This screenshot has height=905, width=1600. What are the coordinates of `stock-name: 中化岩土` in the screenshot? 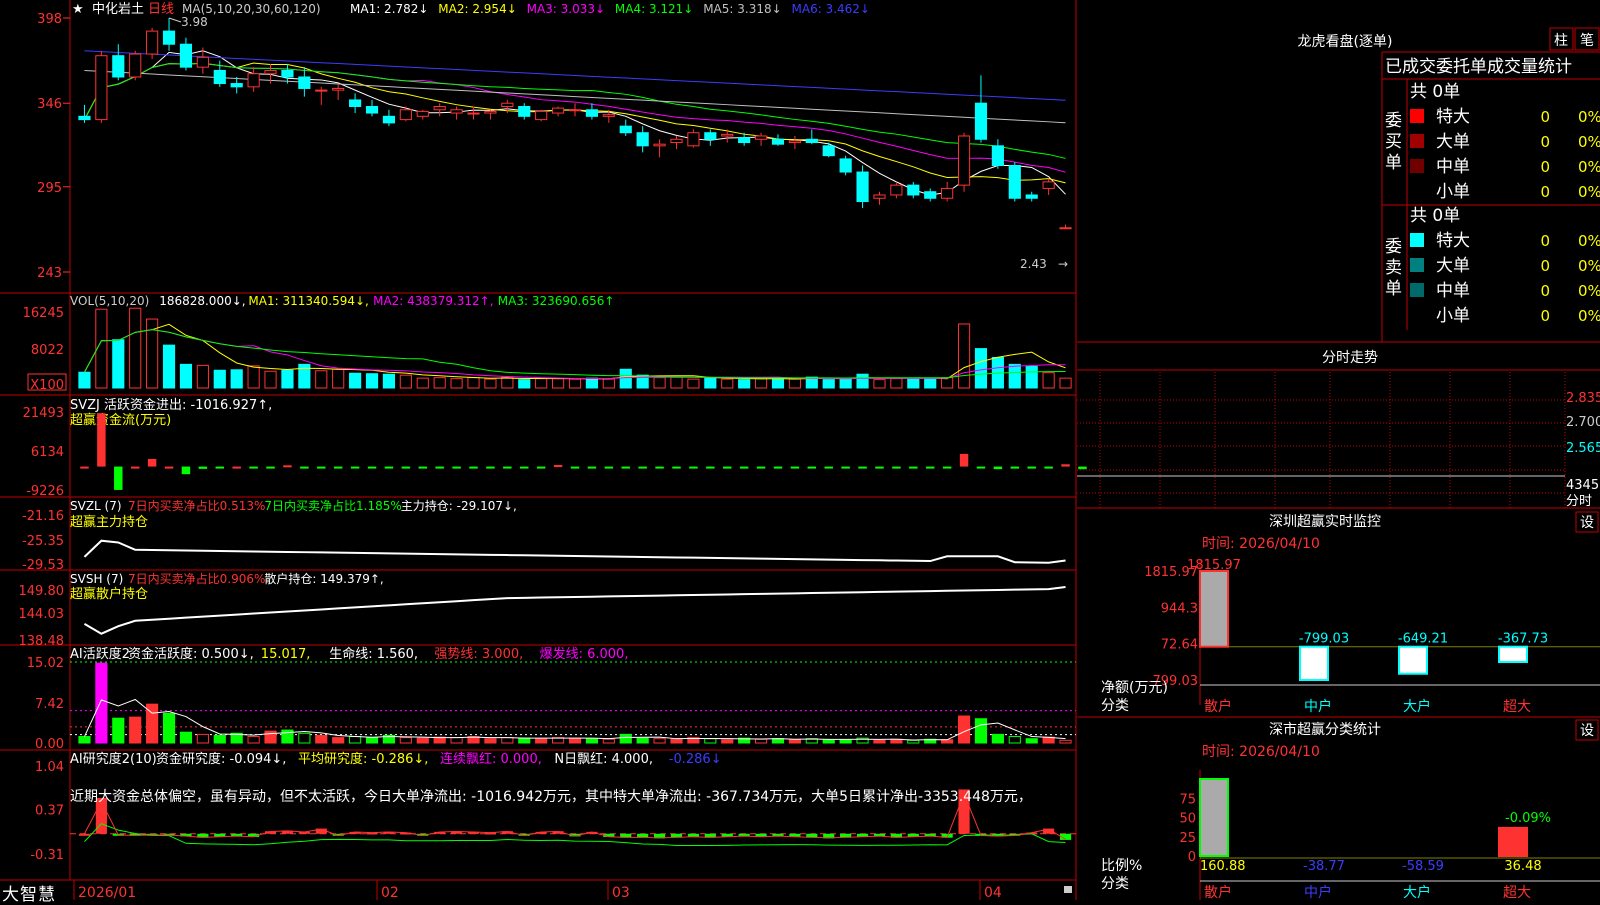 It's located at (118, 9).